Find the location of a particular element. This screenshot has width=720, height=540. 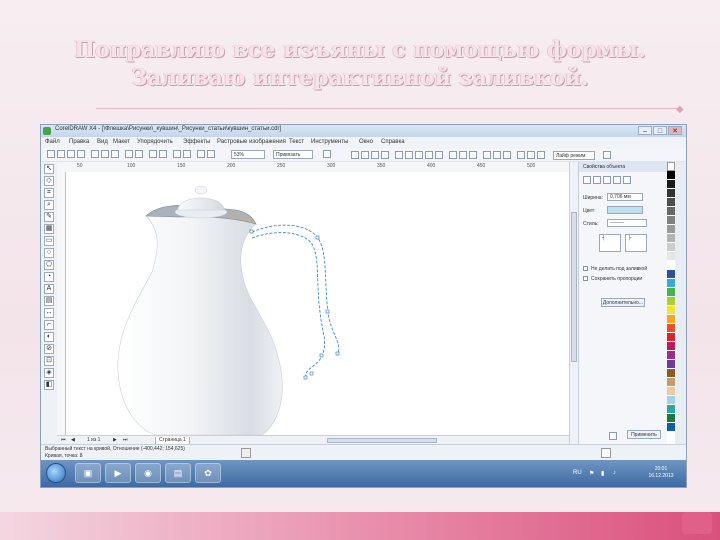

break-curve-icon is located at coordinates (385, 155).